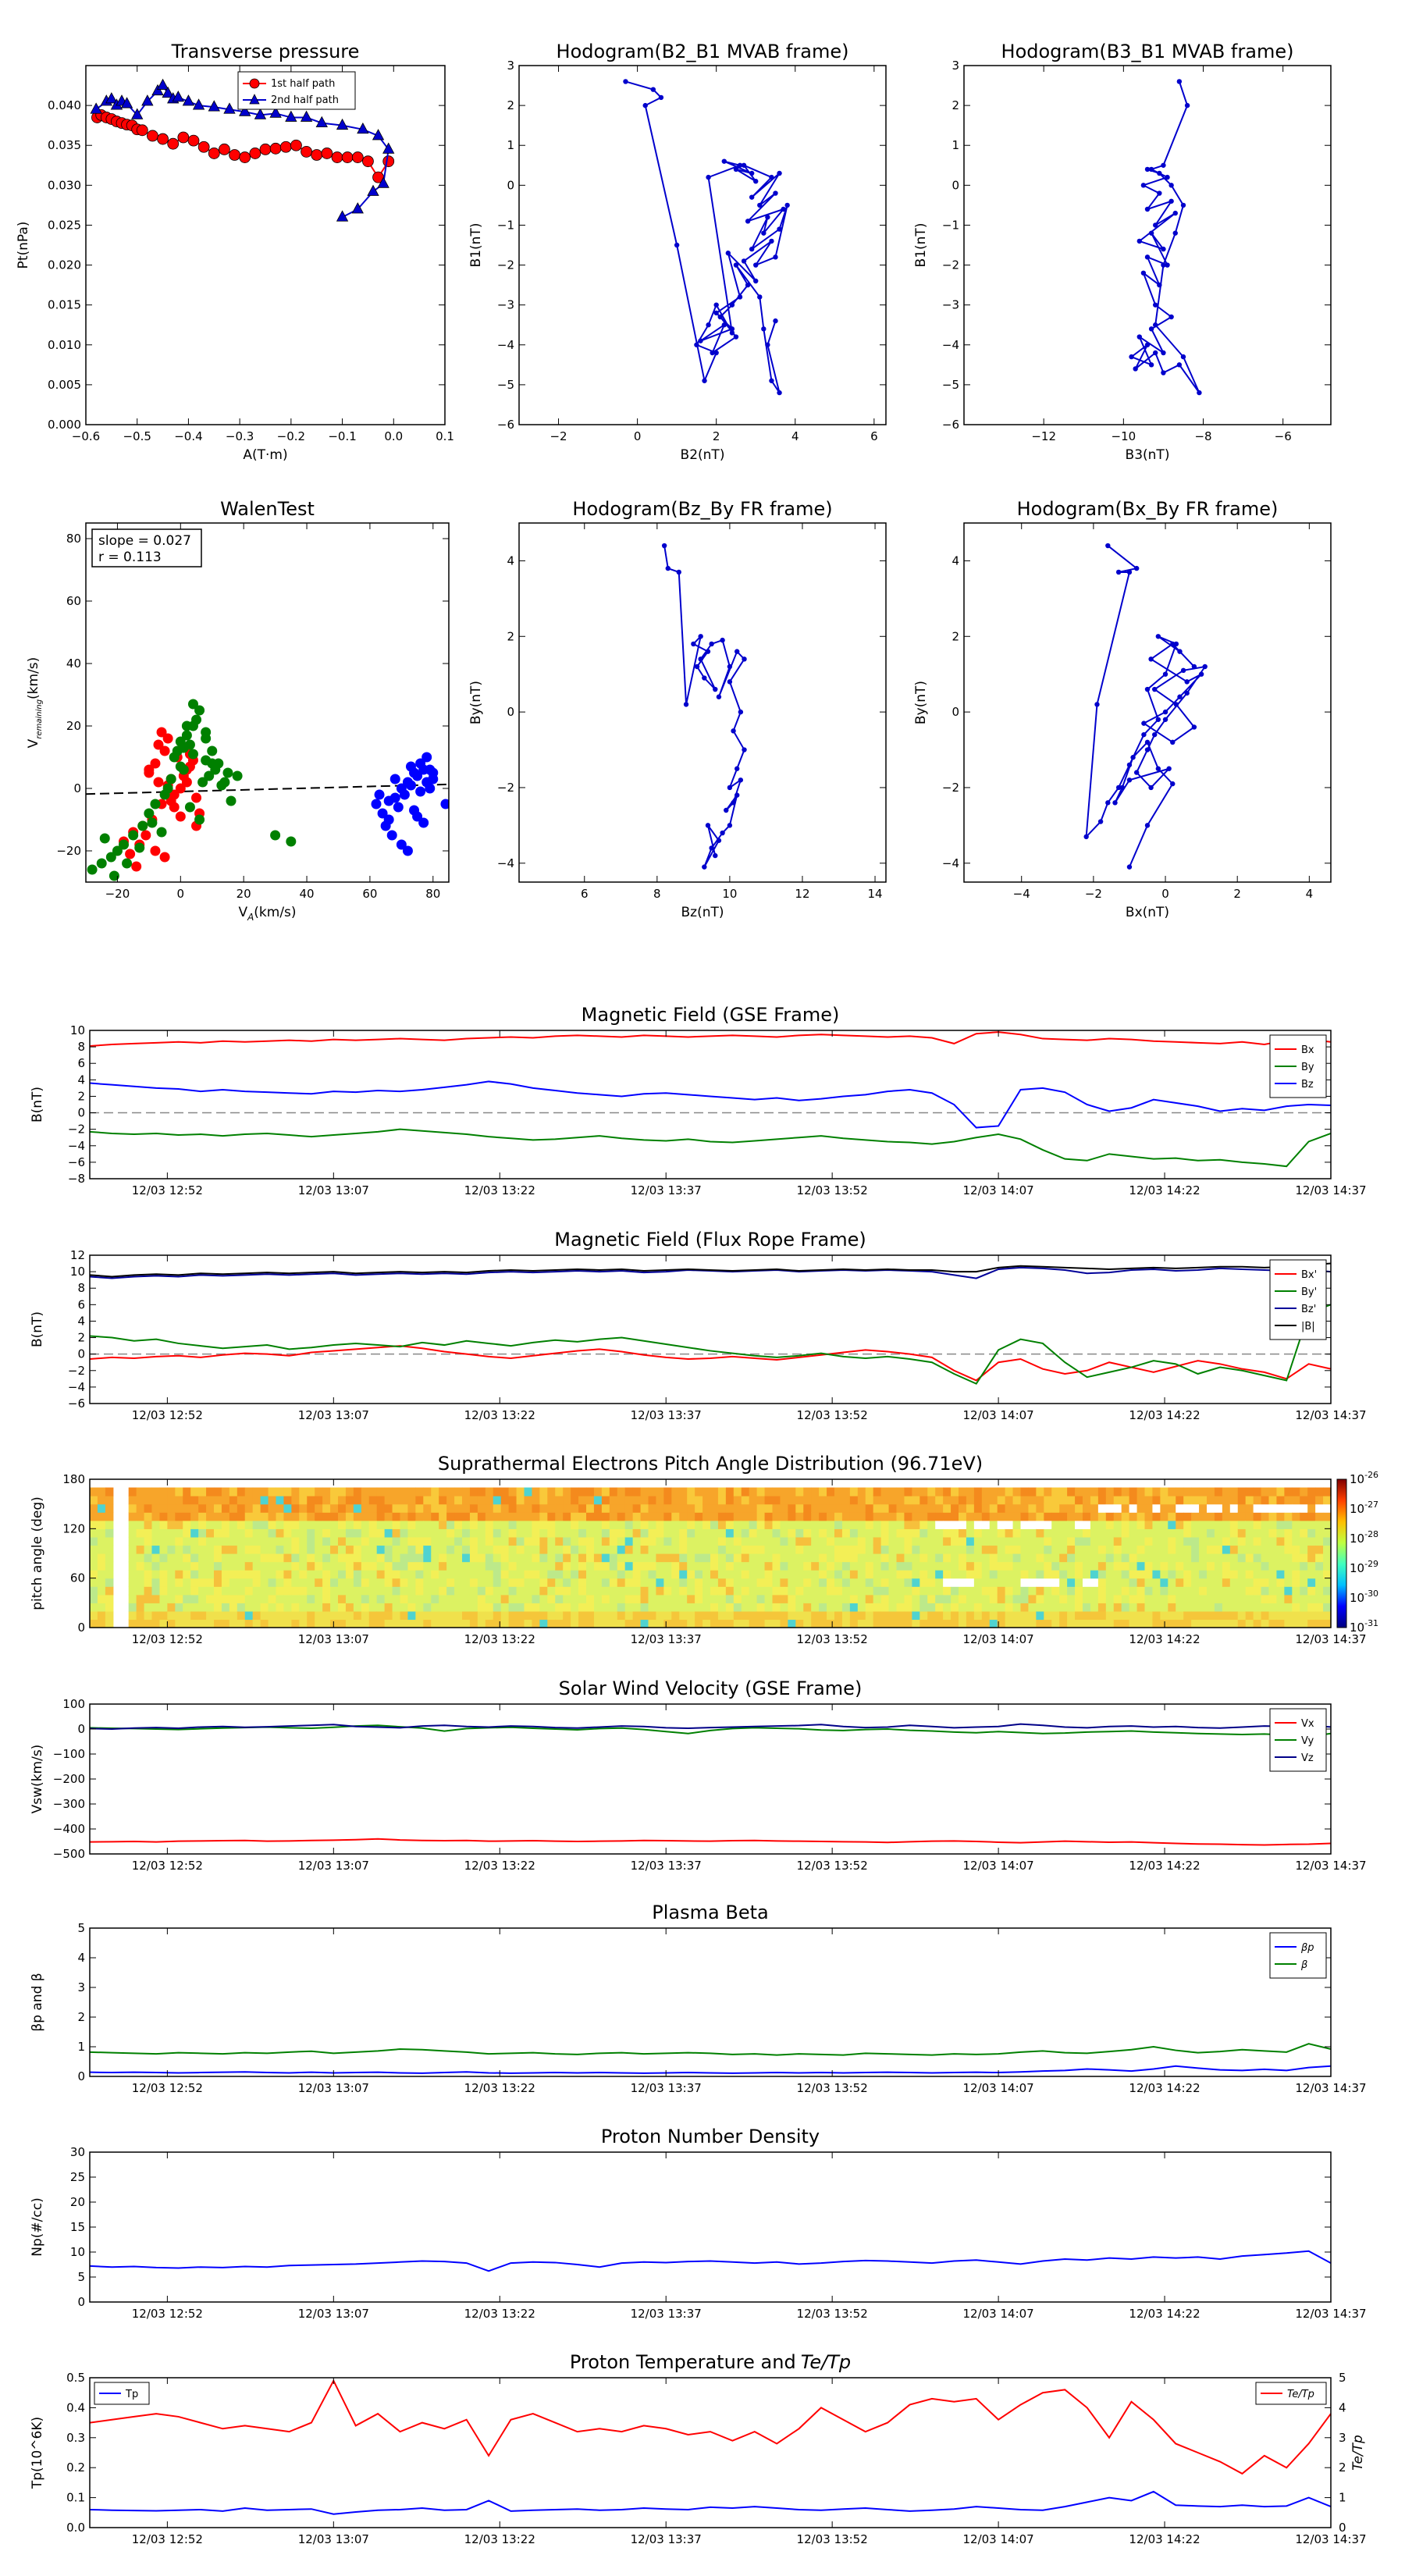  I want to click on x-tick-label: −6, so click(1284, 436).